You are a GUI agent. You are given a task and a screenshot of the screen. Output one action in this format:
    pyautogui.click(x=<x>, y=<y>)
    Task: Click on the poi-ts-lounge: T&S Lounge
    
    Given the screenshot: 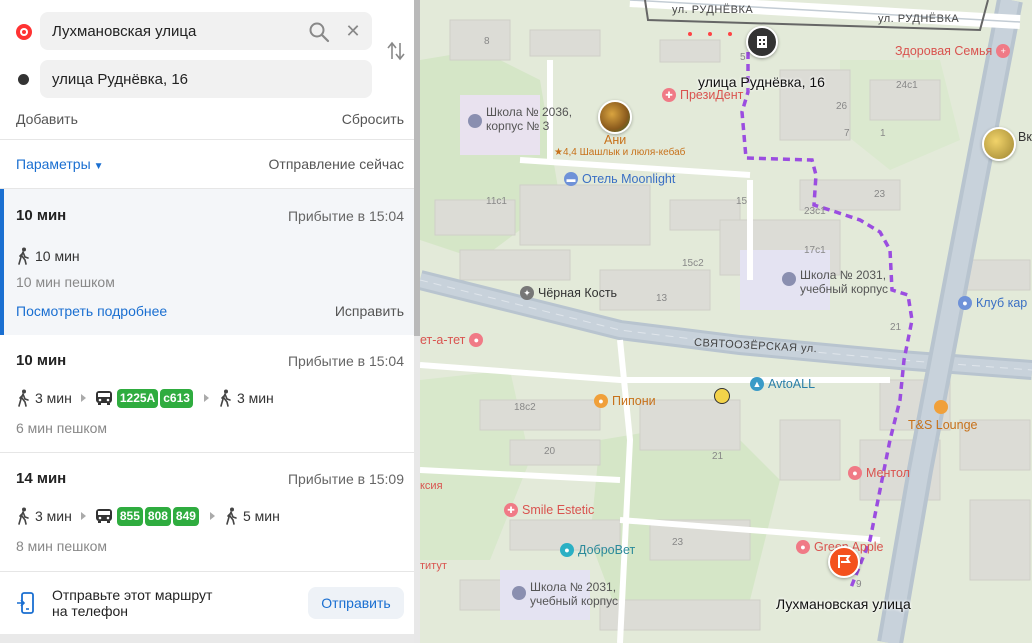 What is the action you would take?
    pyautogui.click(x=943, y=425)
    